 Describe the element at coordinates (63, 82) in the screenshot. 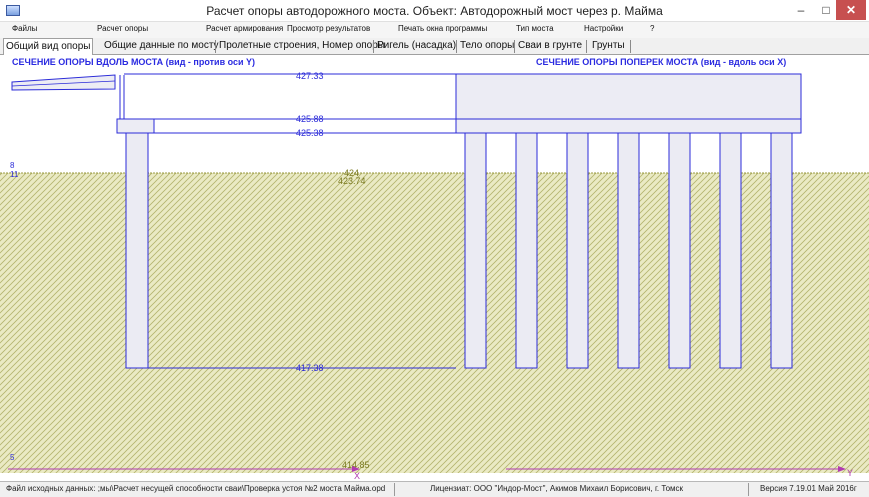

I see `span-structure-end` at that location.